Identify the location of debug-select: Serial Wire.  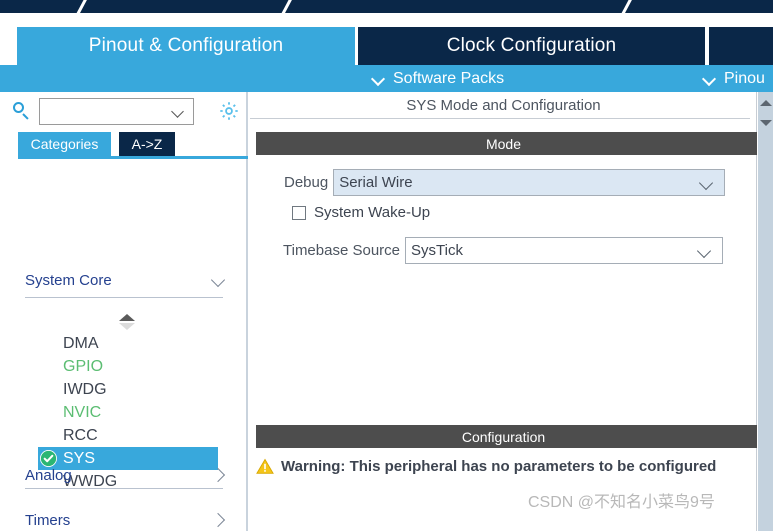
(529, 182).